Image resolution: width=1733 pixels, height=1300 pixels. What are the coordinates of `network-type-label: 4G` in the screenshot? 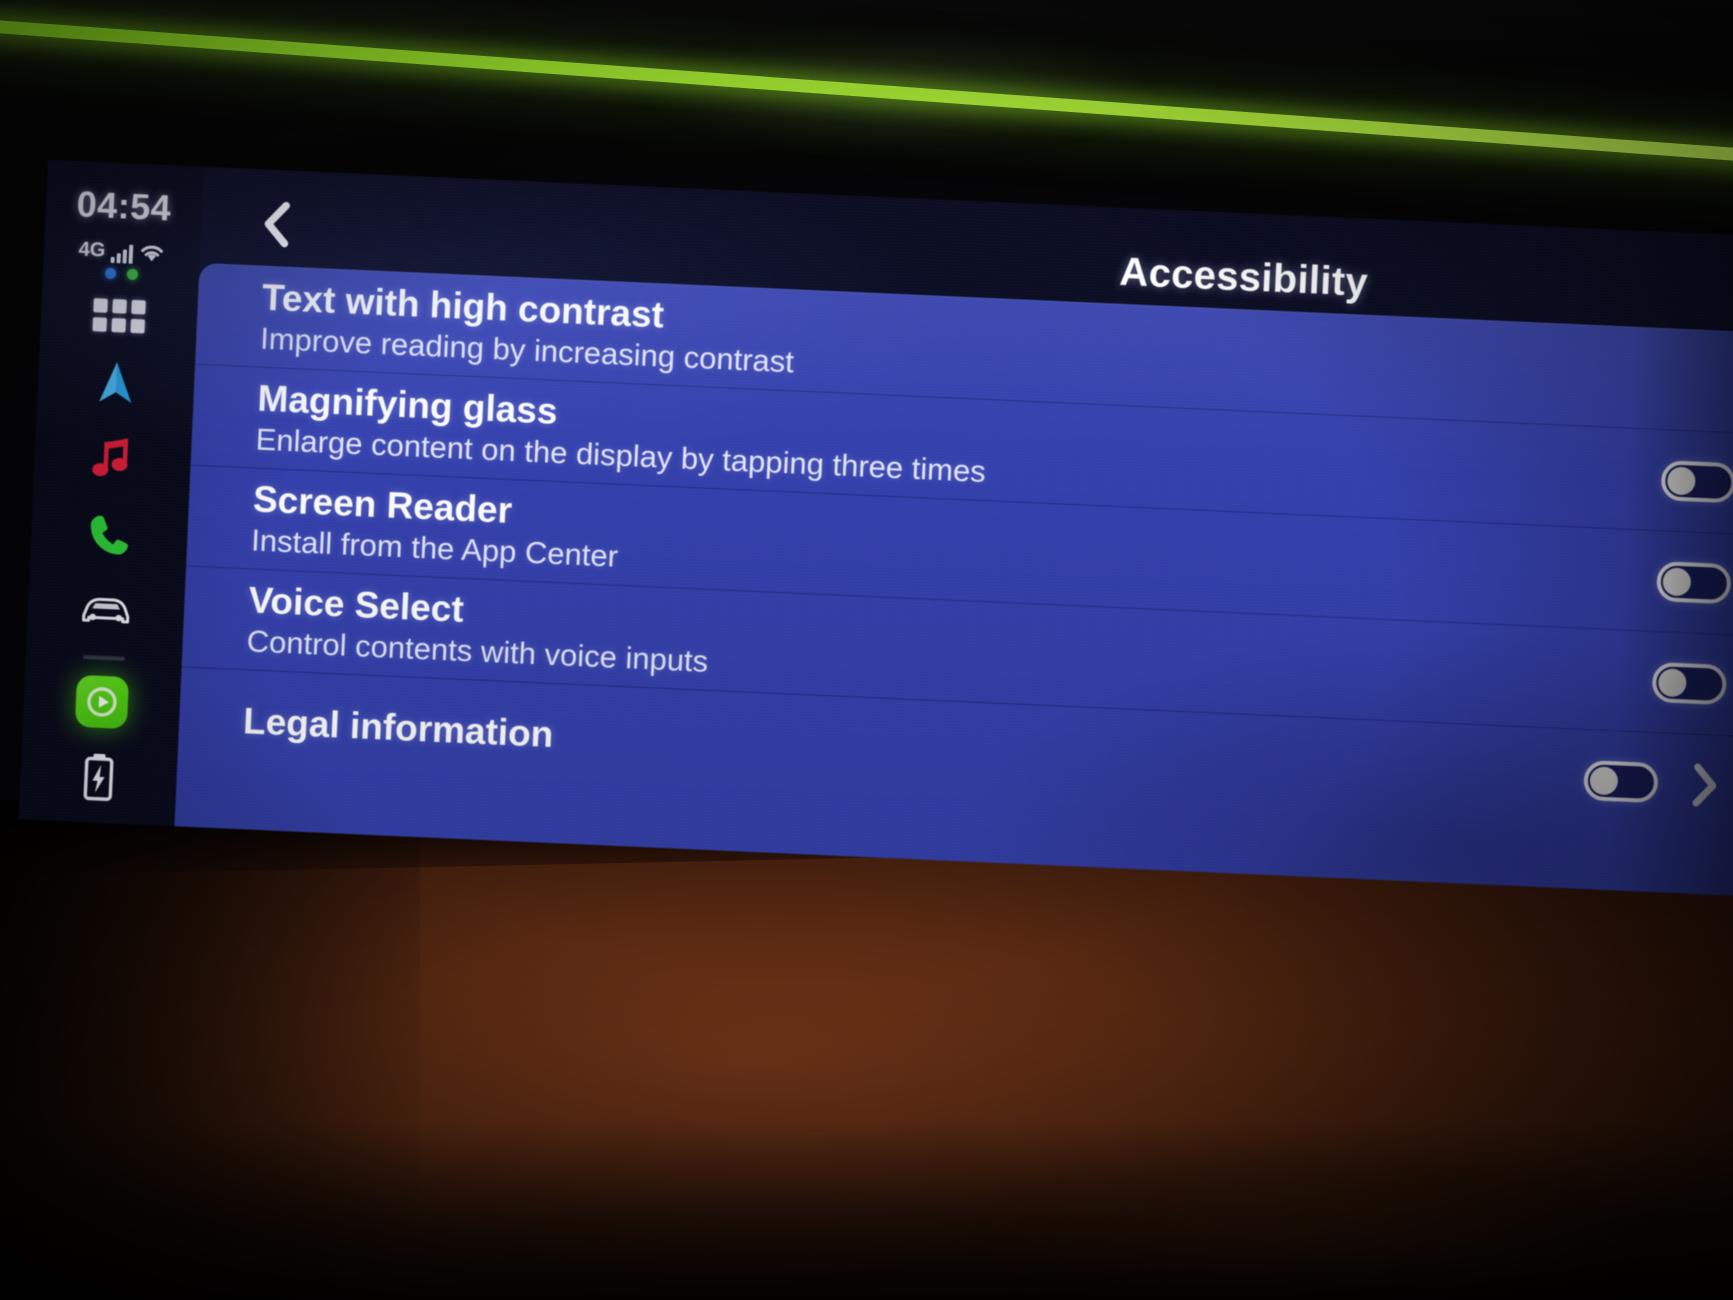 It's located at (92, 250).